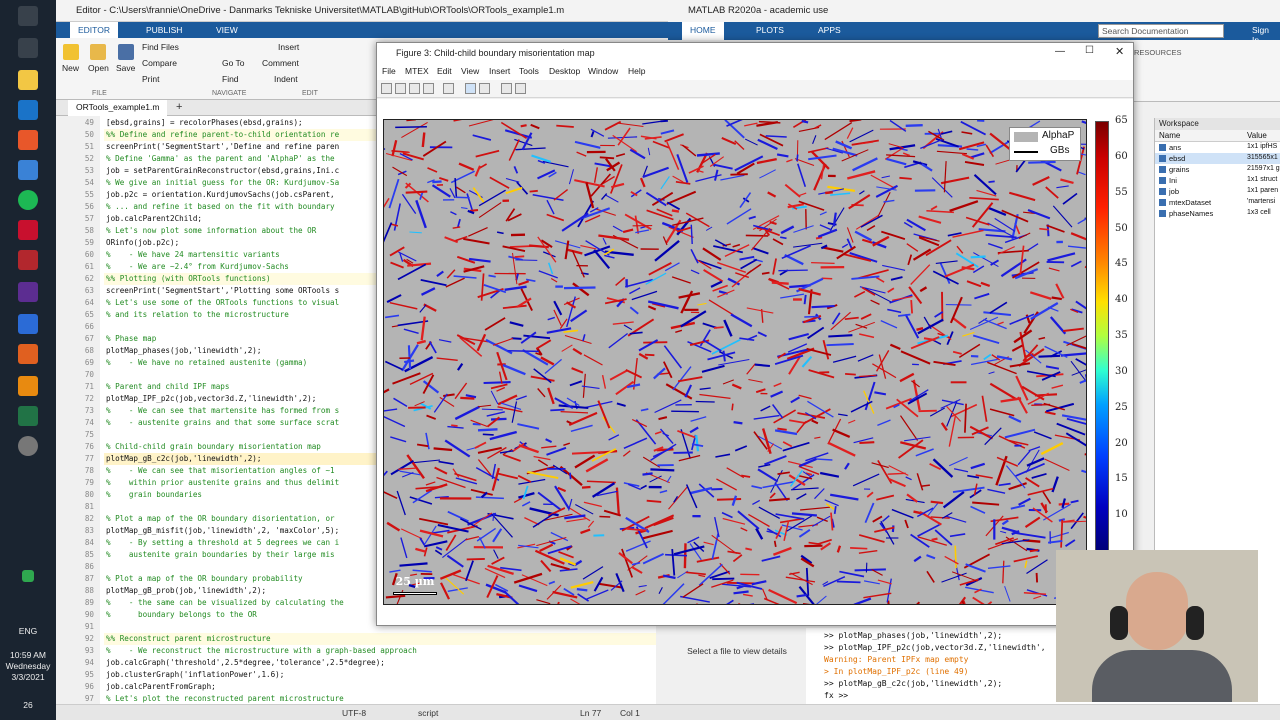  Describe the element at coordinates (484, 88) in the screenshot. I see `legend-toggle-icon` at that location.